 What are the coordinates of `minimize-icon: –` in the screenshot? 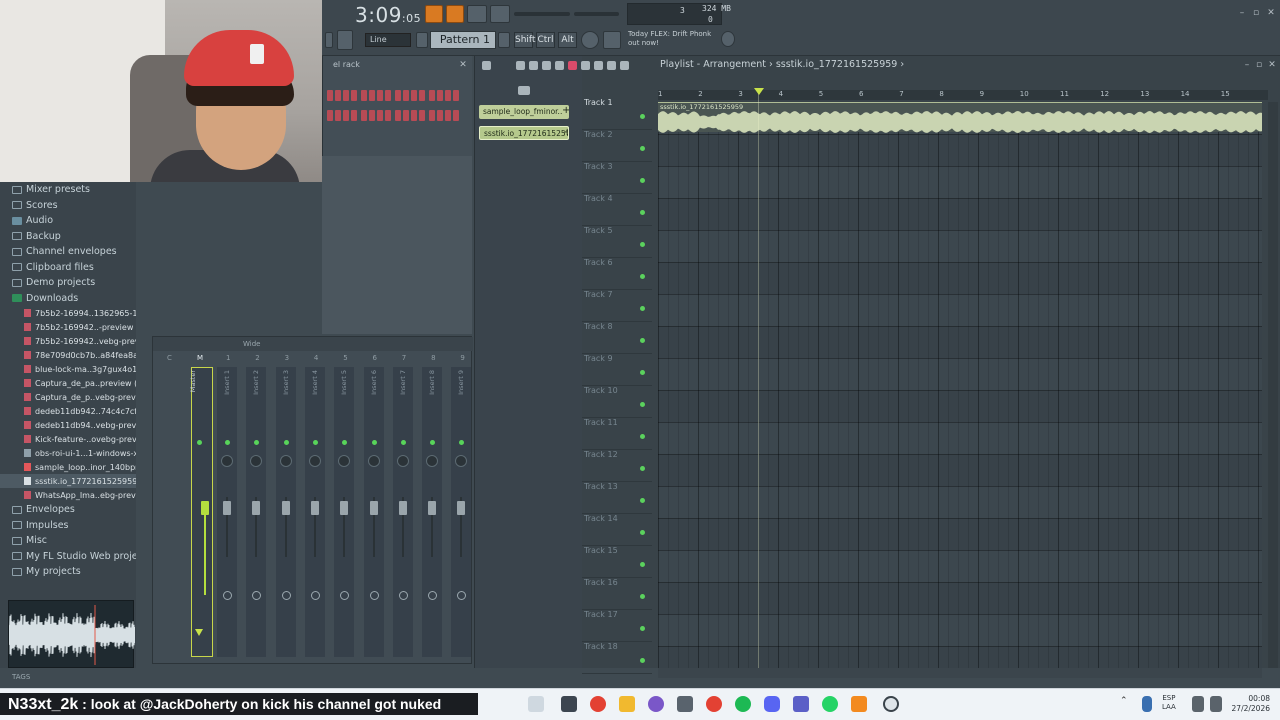 It's located at (1242, 13).